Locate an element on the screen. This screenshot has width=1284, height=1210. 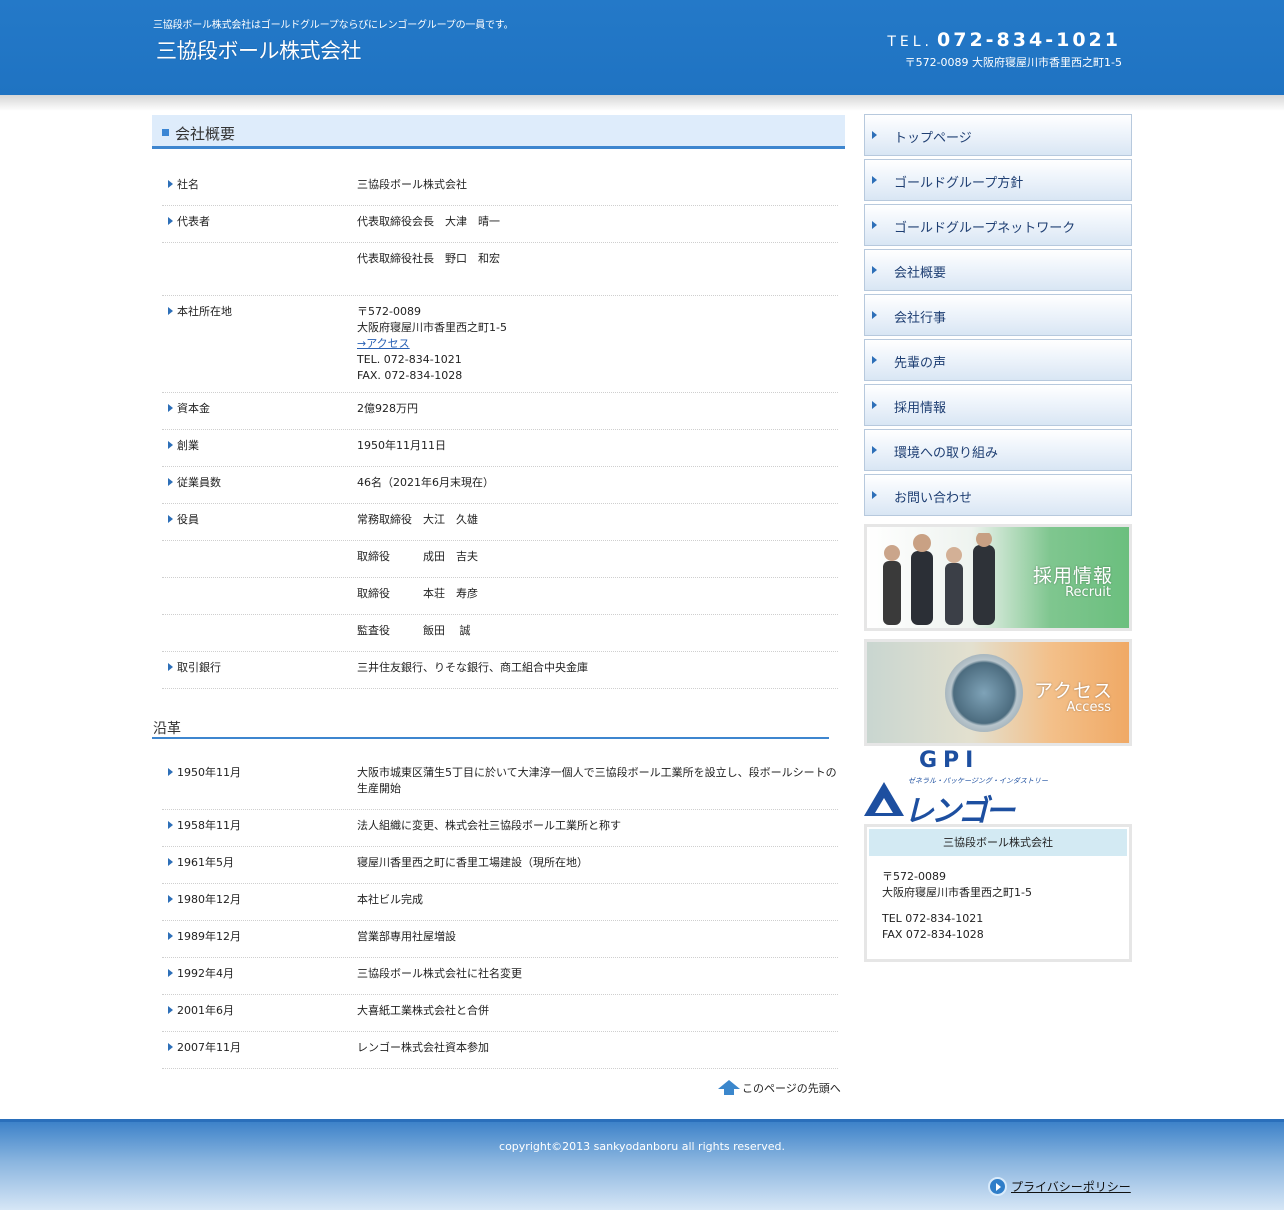
page-top-link: このページの先頭へ is located at coordinates (779, 1088).